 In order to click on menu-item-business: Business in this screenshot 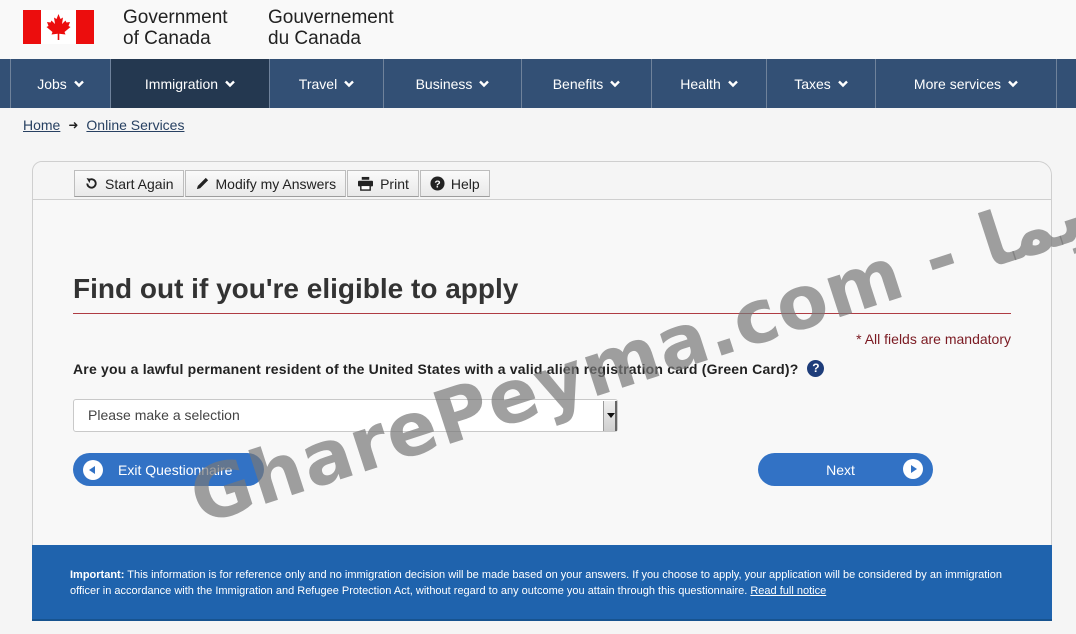, I will do `click(452, 83)`.